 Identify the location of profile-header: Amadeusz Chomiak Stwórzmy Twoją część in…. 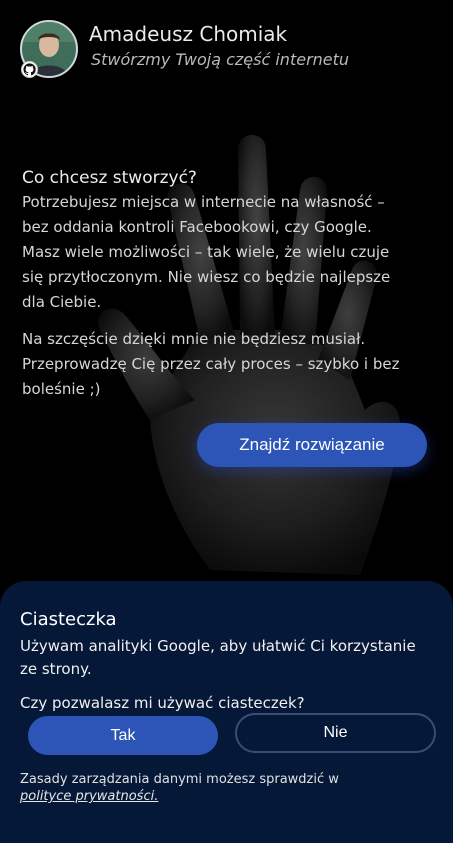
(226, 51).